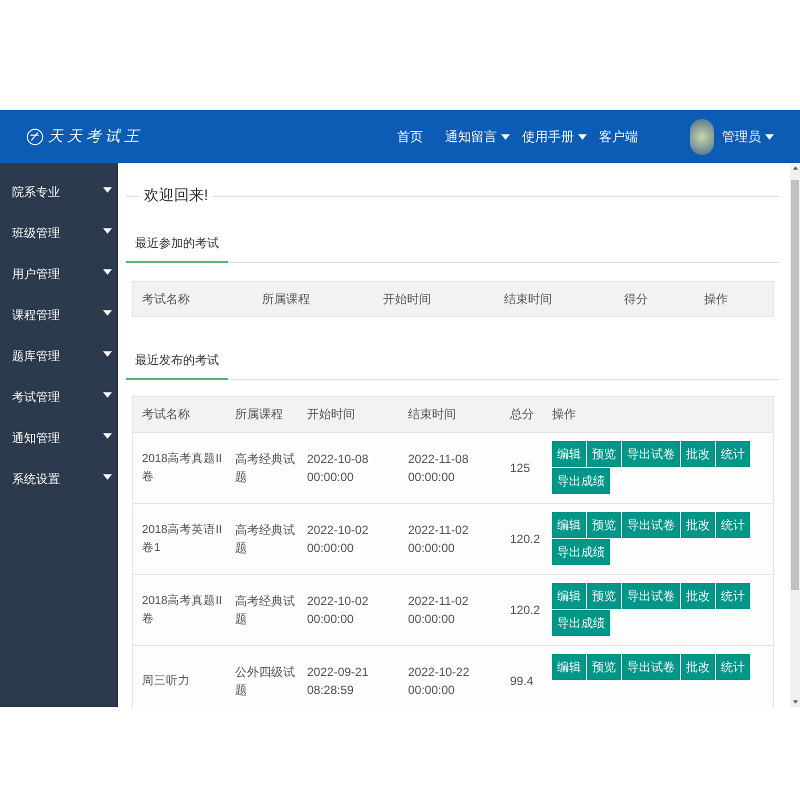  What do you see at coordinates (439, 681) in the screenshot?
I see `table-cell-text: 2022-10-22 00:00:00` at bounding box center [439, 681].